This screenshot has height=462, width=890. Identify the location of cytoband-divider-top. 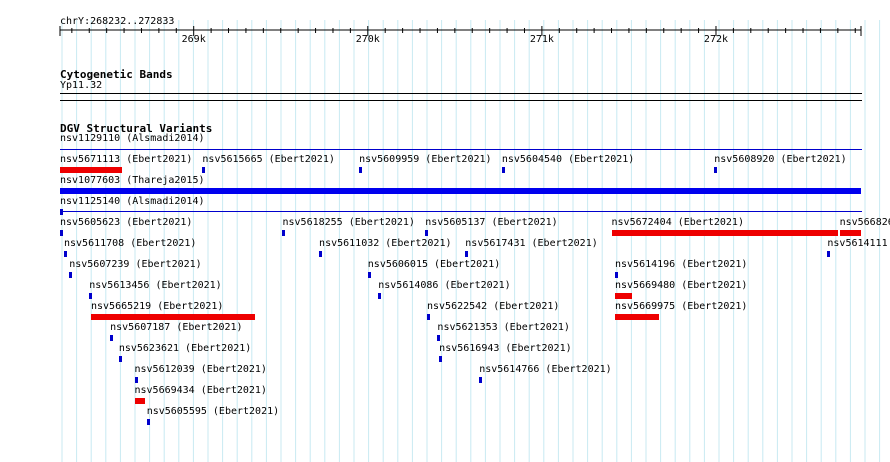
(461, 93).